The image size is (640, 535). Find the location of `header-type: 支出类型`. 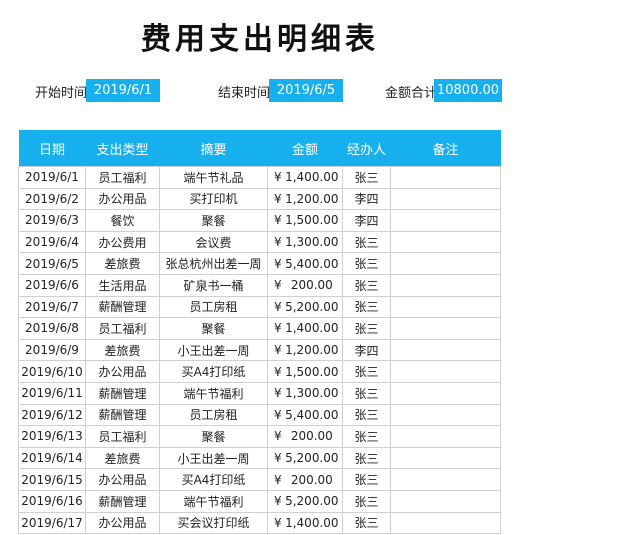

header-type: 支出类型 is located at coordinates (122, 148).